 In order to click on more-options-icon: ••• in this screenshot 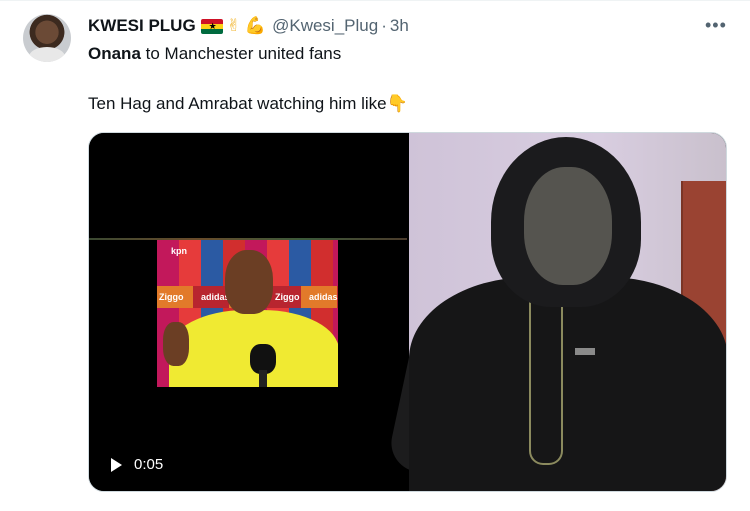, I will do `click(716, 25)`.